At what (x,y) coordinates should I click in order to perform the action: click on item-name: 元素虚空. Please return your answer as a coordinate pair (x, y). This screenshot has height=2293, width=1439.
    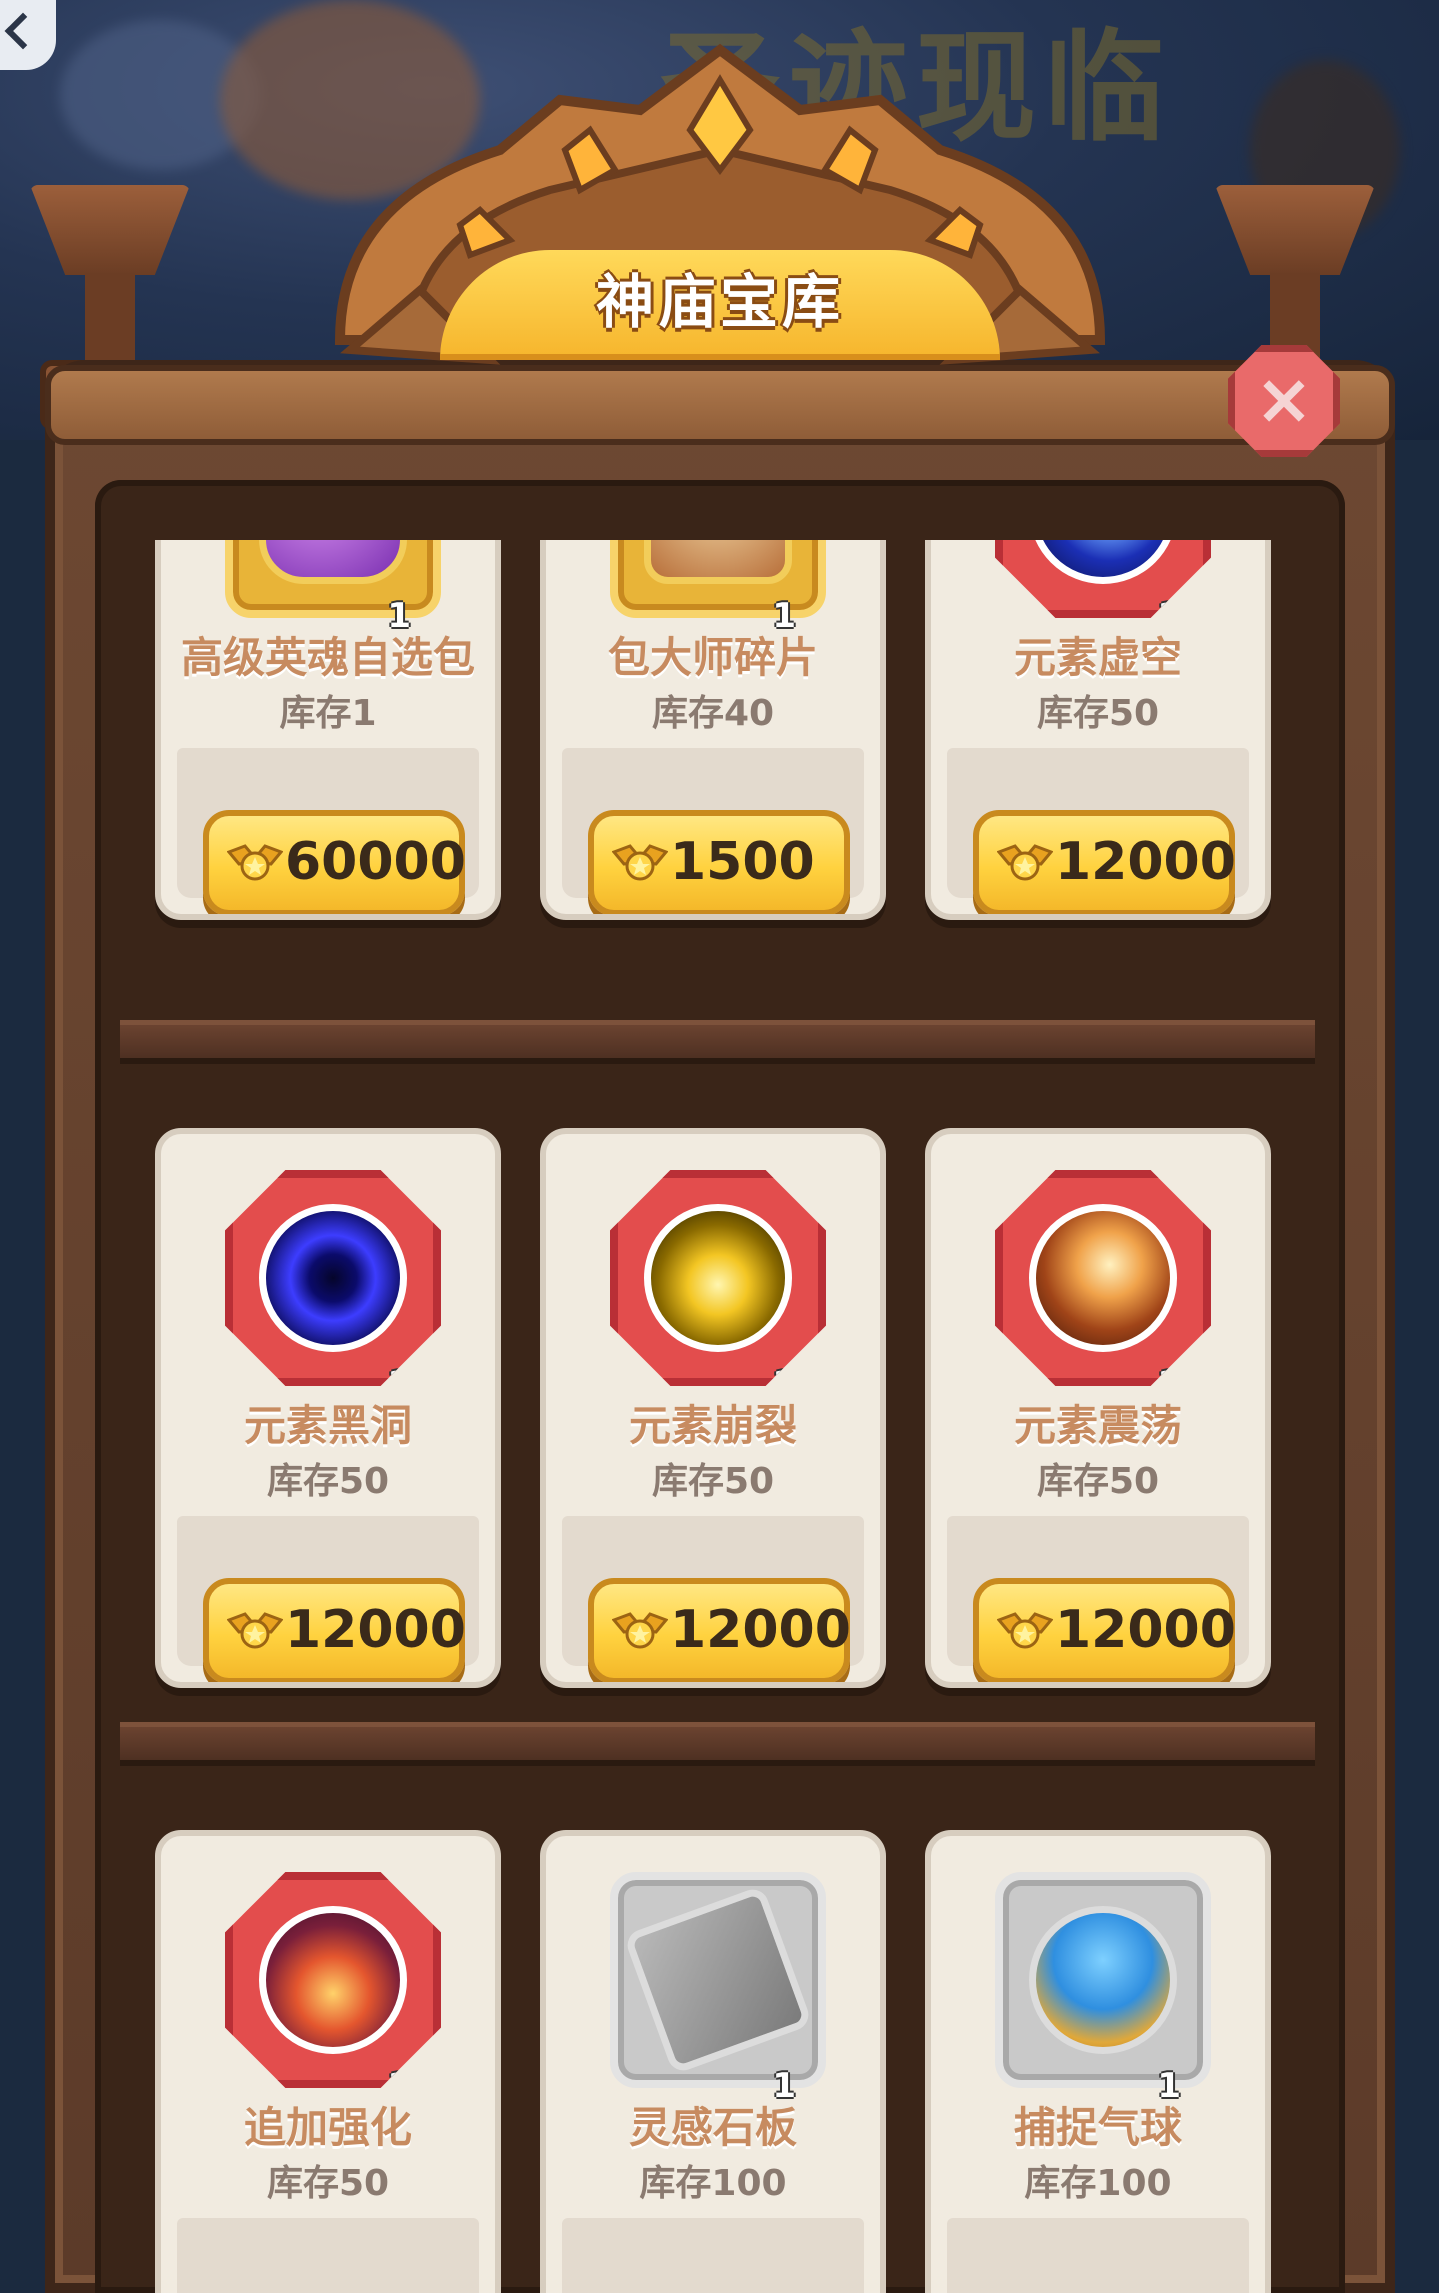
    Looking at the image, I should click on (1097, 657).